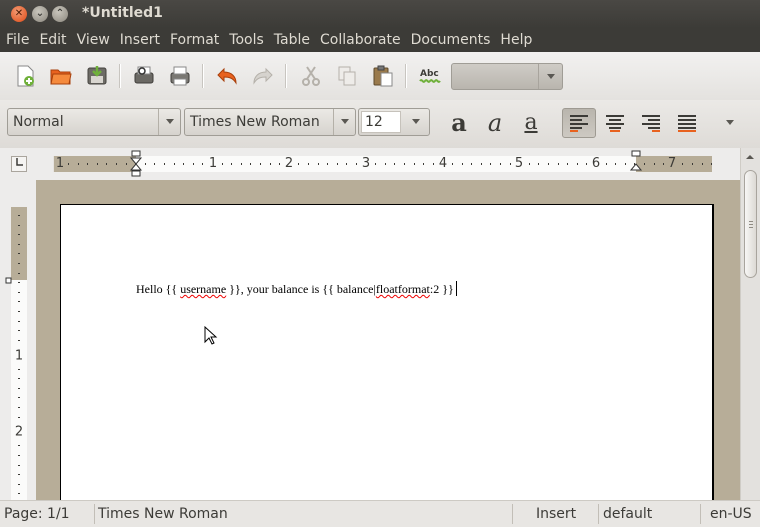 Image resolution: width=760 pixels, height=527 pixels. I want to click on italic-icon: a, so click(495, 123).